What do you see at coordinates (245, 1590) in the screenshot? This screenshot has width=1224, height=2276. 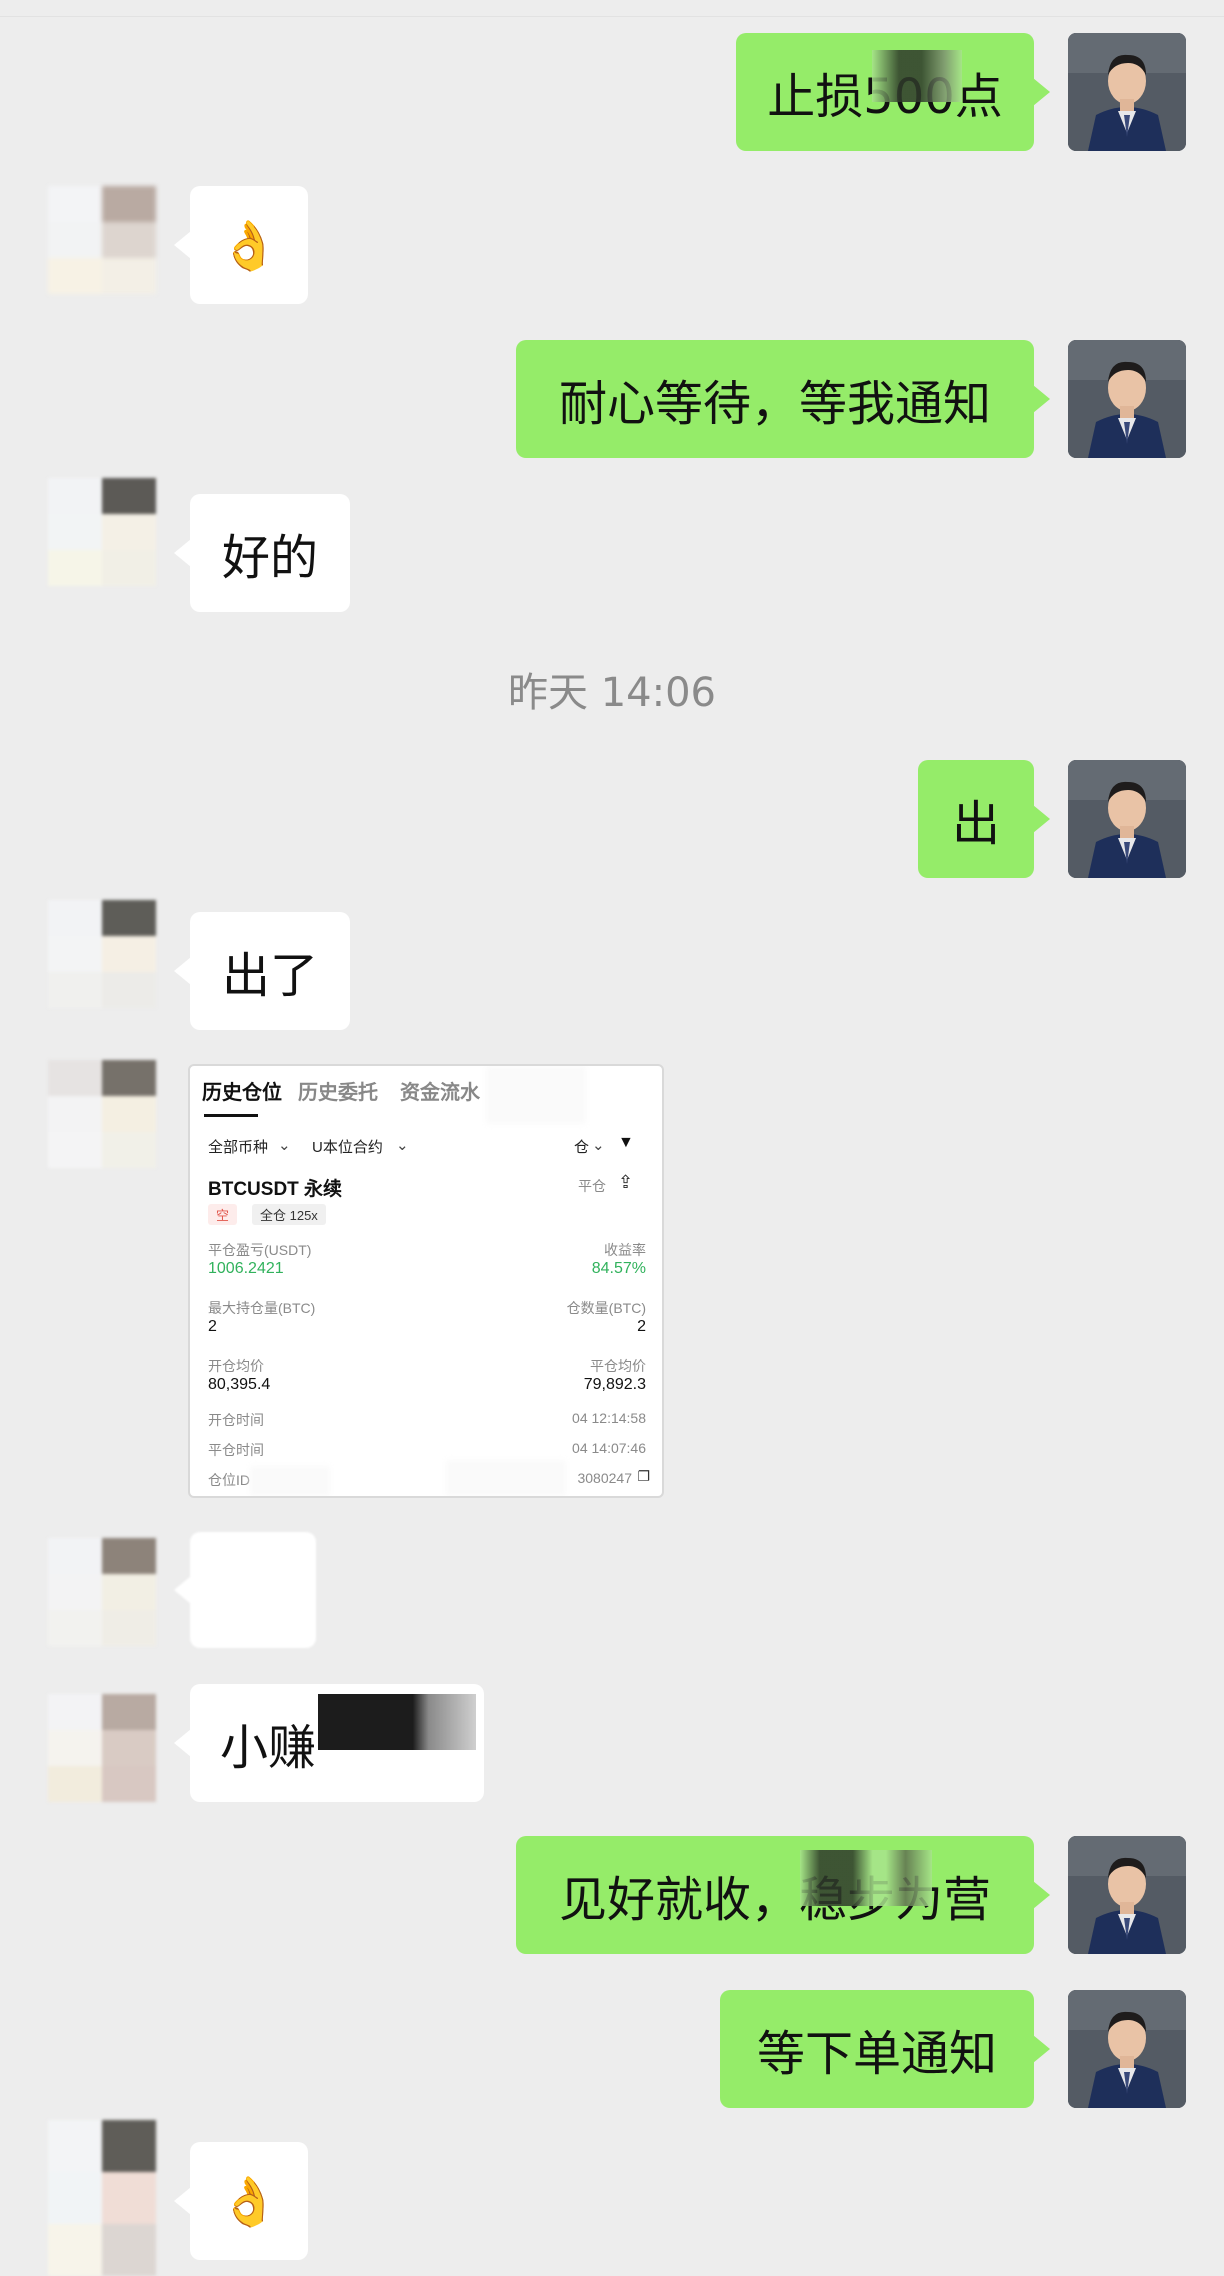 I see `blurred-message-bubble` at bounding box center [245, 1590].